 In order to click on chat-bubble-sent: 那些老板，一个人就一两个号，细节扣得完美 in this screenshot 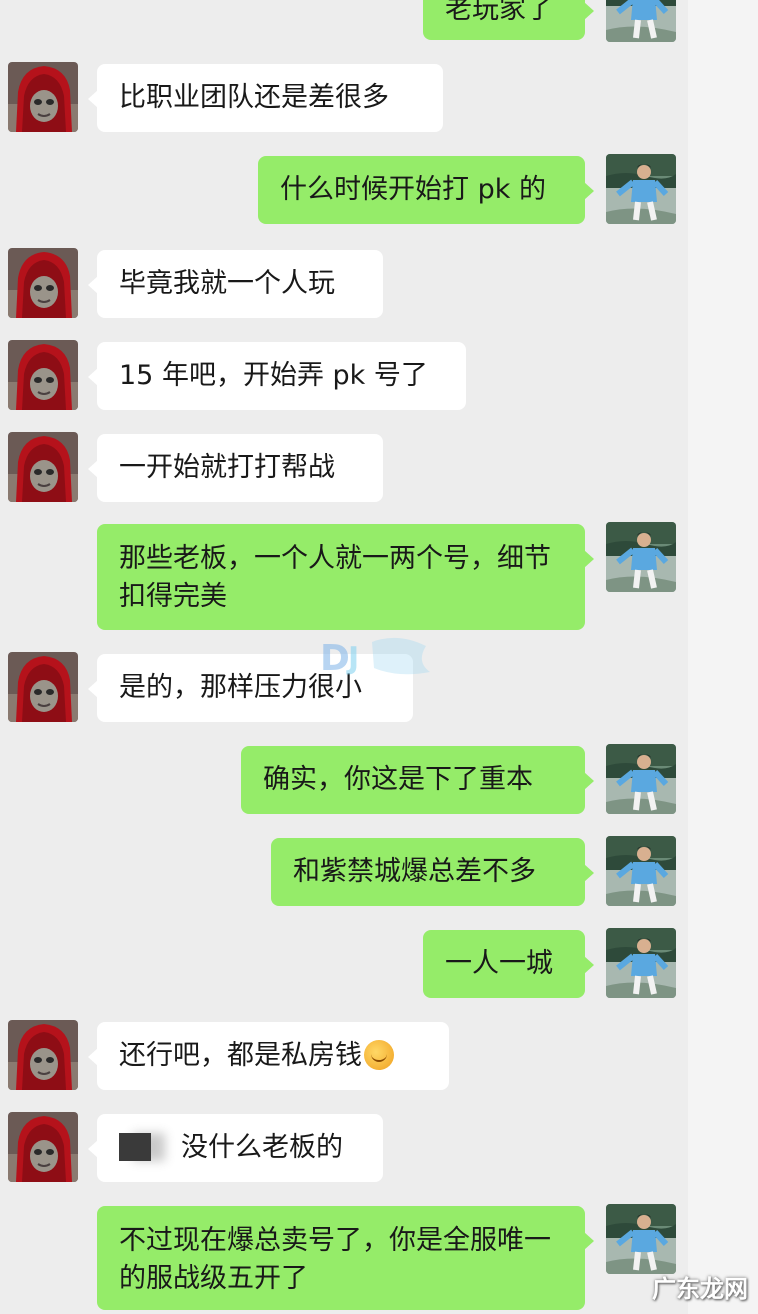, I will do `click(345, 577)`.